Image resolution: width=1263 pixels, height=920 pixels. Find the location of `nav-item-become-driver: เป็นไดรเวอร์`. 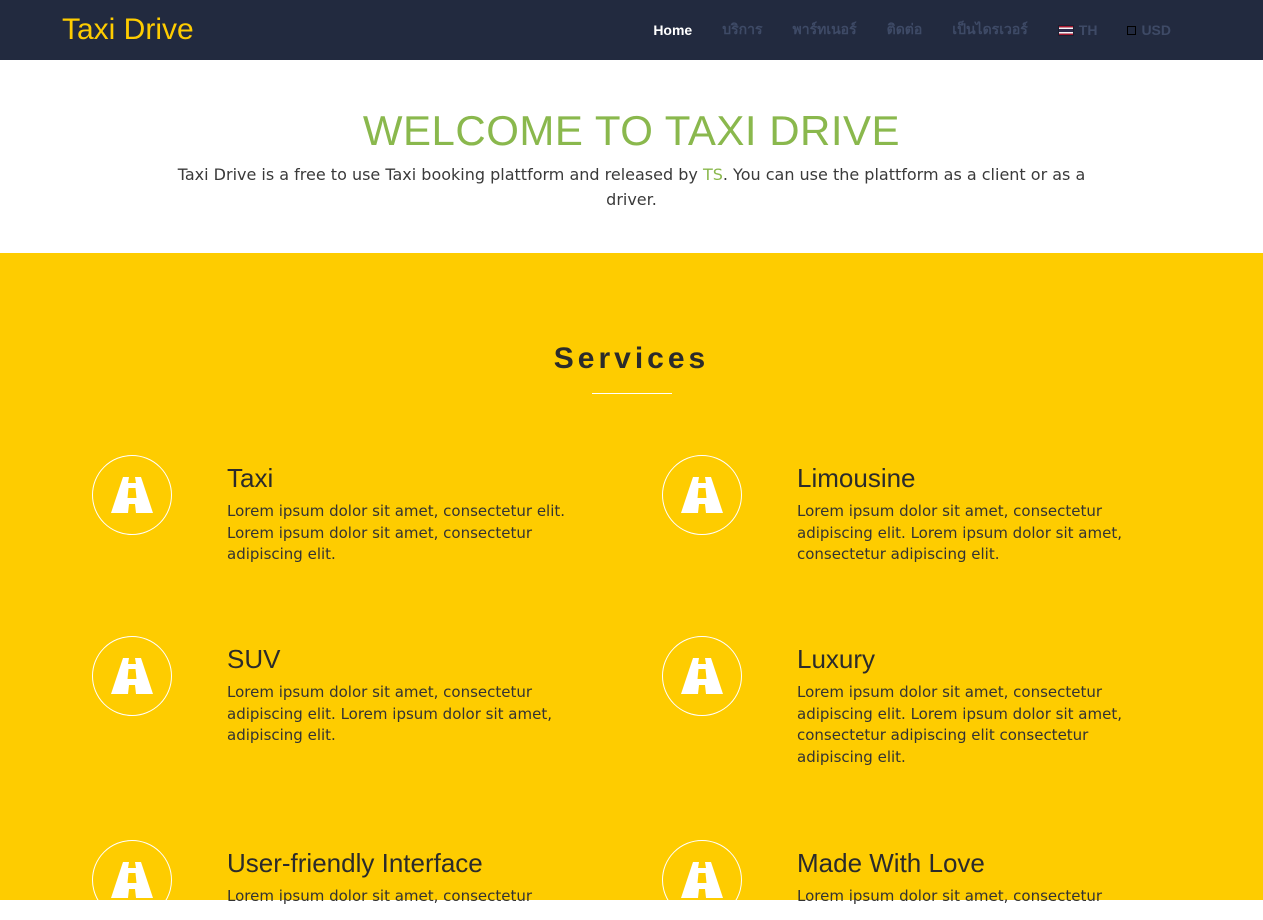

nav-item-become-driver: เป็นไดรเวอร์ is located at coordinates (989, 30).